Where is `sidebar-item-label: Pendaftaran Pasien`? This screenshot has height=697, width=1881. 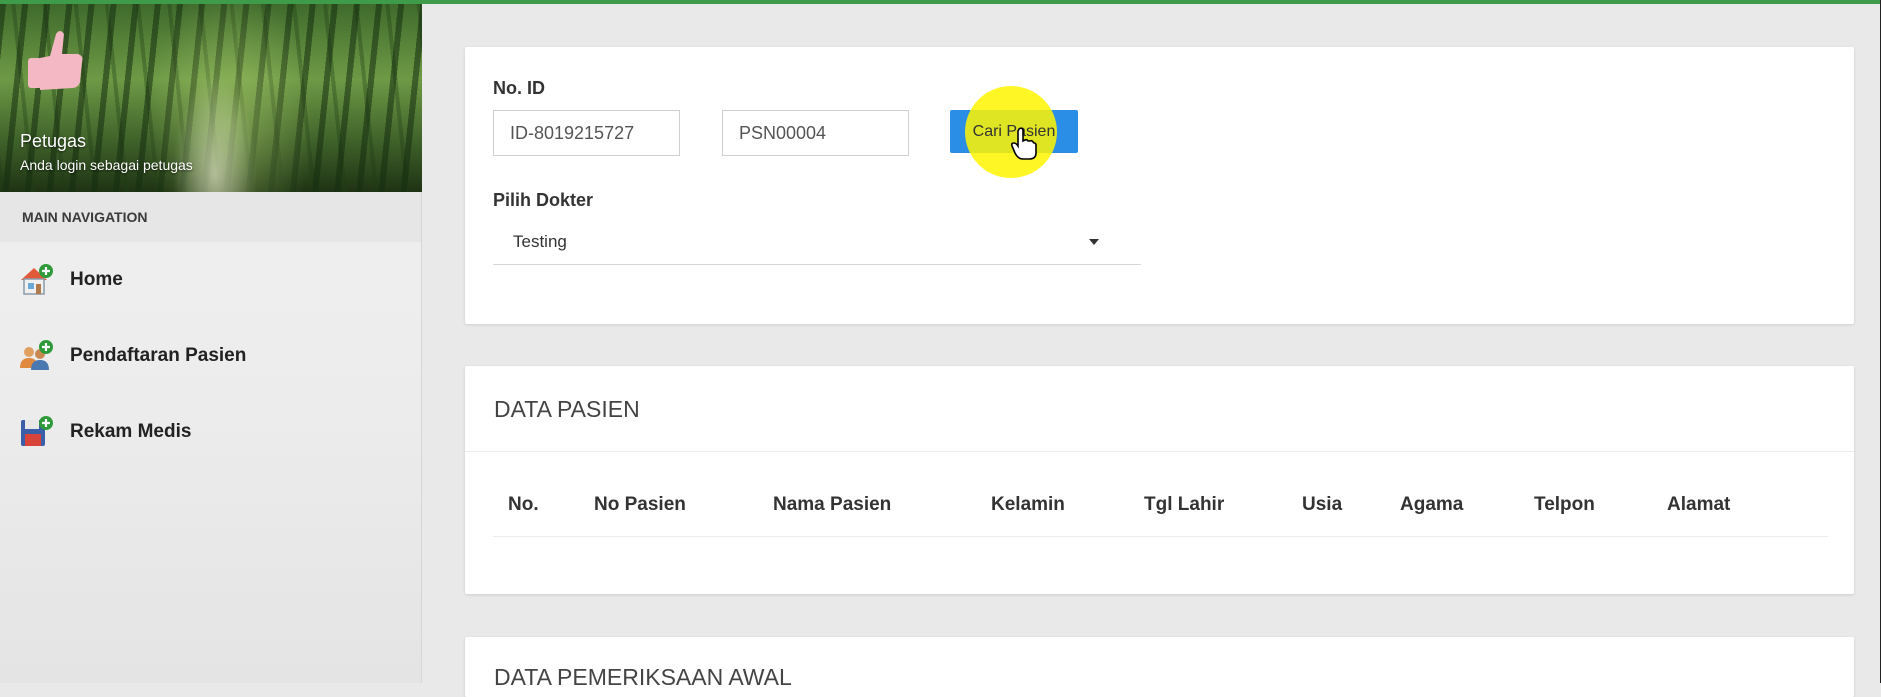
sidebar-item-label: Pendaftaran Pasien is located at coordinates (158, 355).